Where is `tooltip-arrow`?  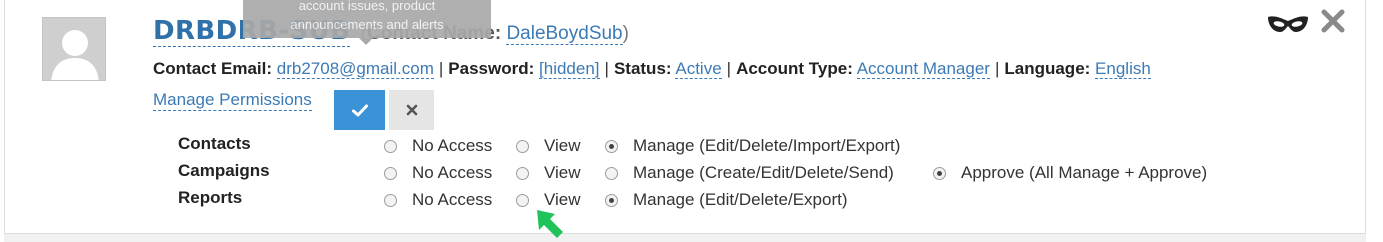 tooltip-arrow is located at coordinates (366, 41).